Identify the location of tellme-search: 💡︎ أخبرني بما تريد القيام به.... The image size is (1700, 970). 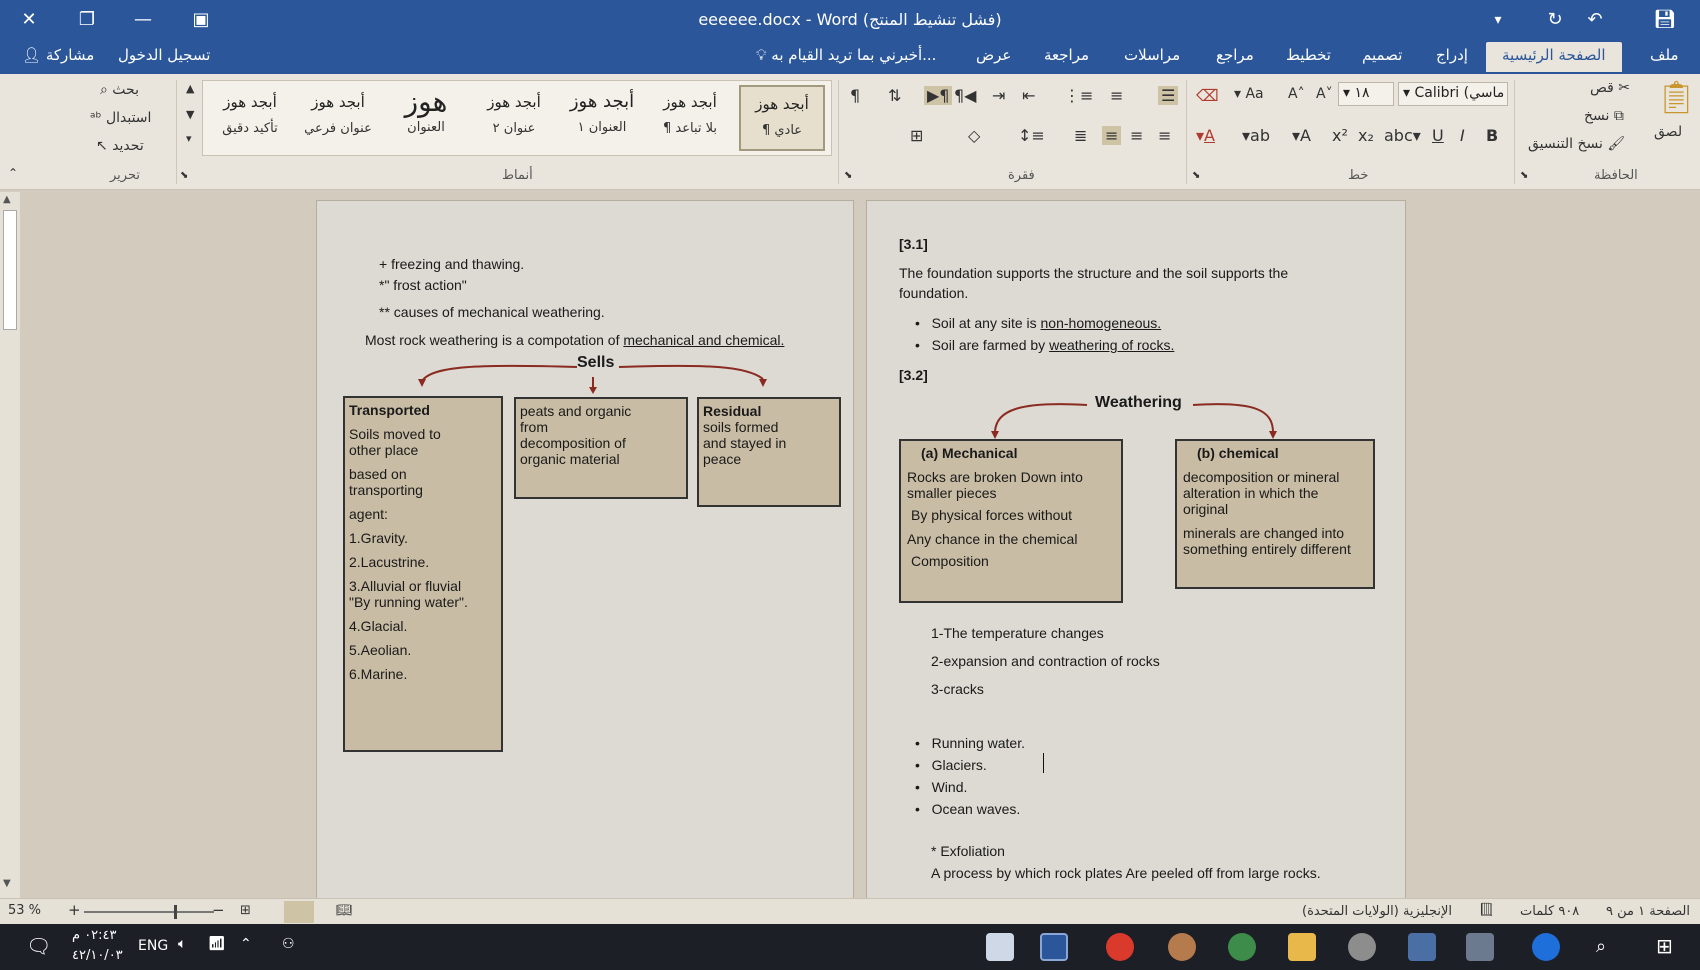
(846, 55).